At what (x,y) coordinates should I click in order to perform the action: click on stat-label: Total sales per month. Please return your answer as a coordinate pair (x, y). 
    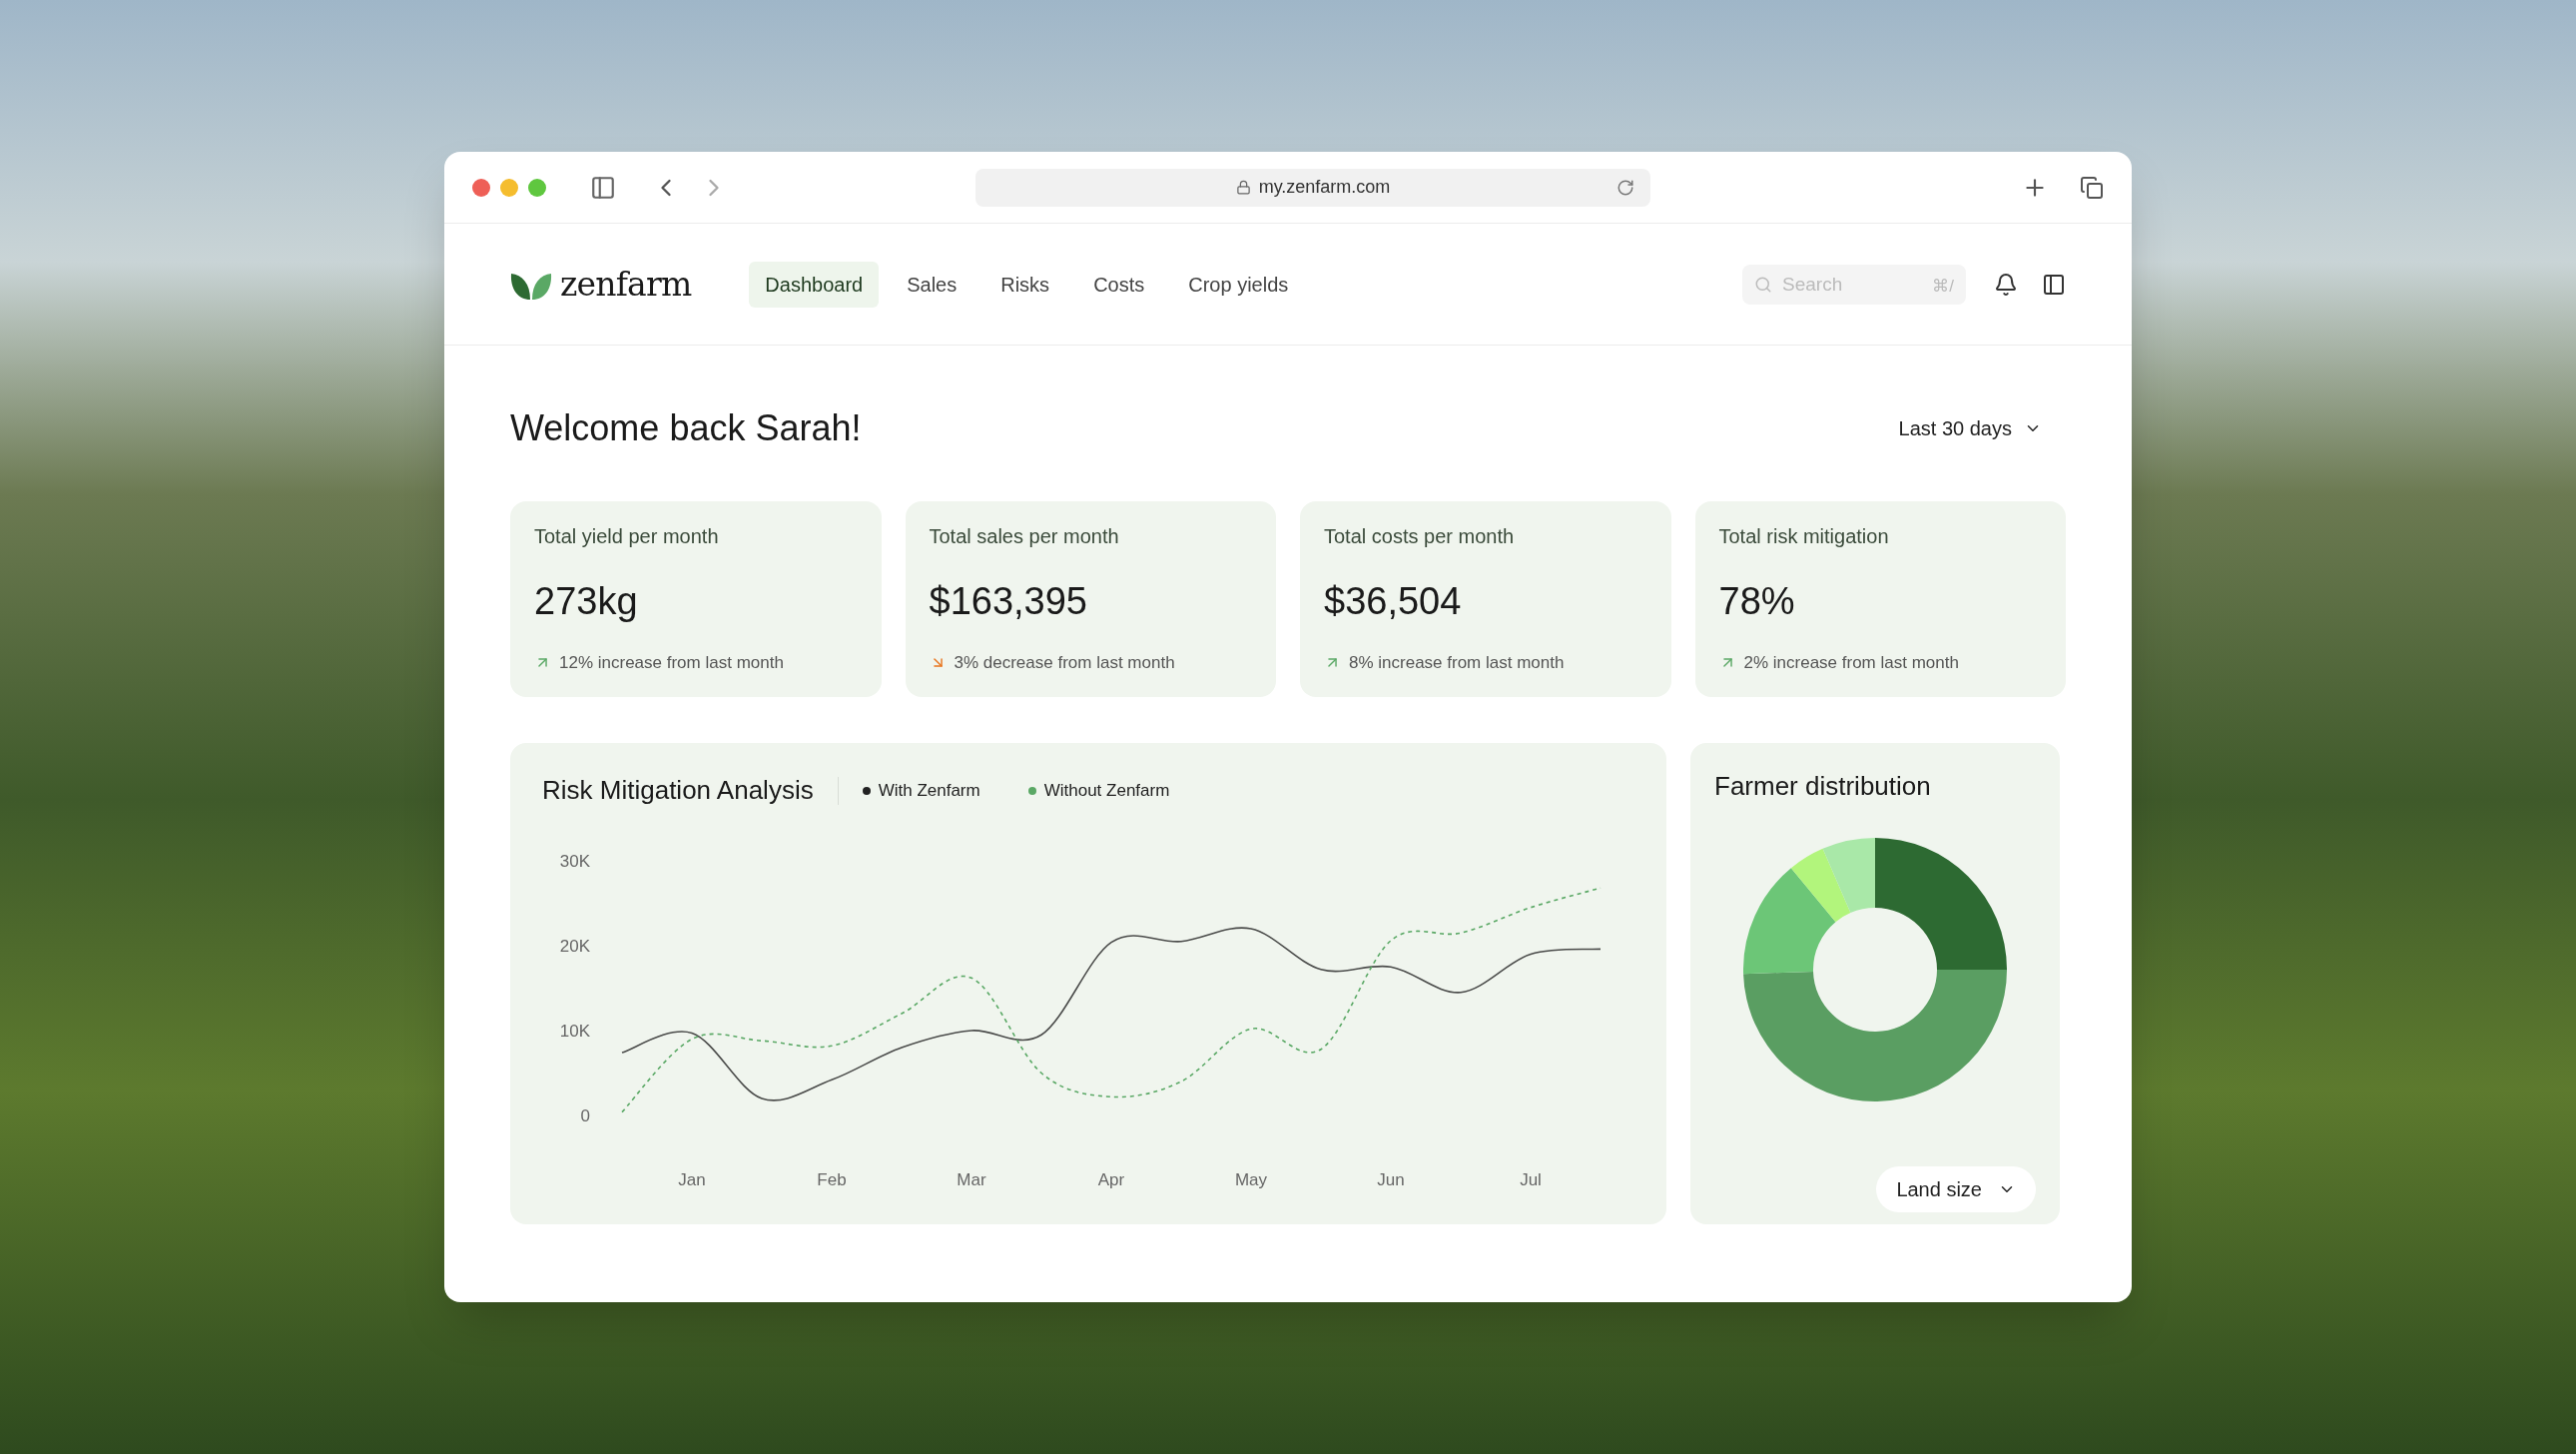
    Looking at the image, I should click on (1024, 536).